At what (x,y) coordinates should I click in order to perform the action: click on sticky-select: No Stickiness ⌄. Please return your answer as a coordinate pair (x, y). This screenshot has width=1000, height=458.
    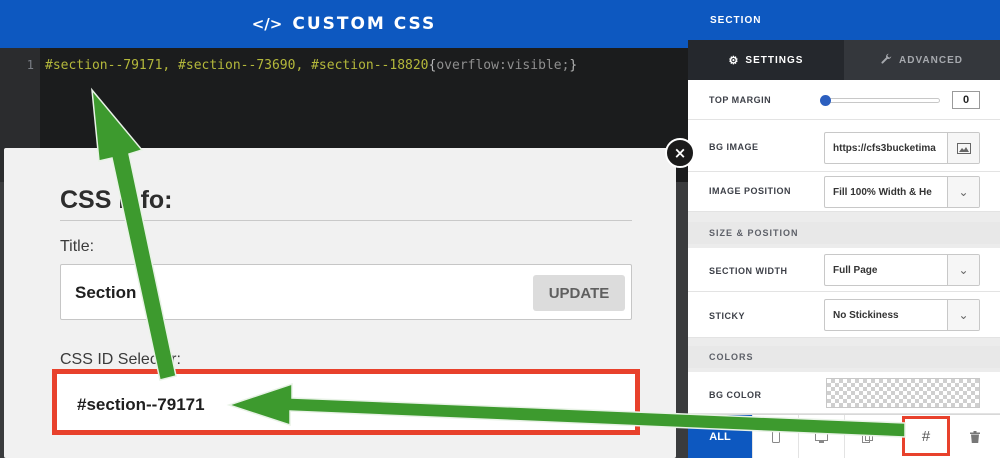
    Looking at the image, I should click on (902, 315).